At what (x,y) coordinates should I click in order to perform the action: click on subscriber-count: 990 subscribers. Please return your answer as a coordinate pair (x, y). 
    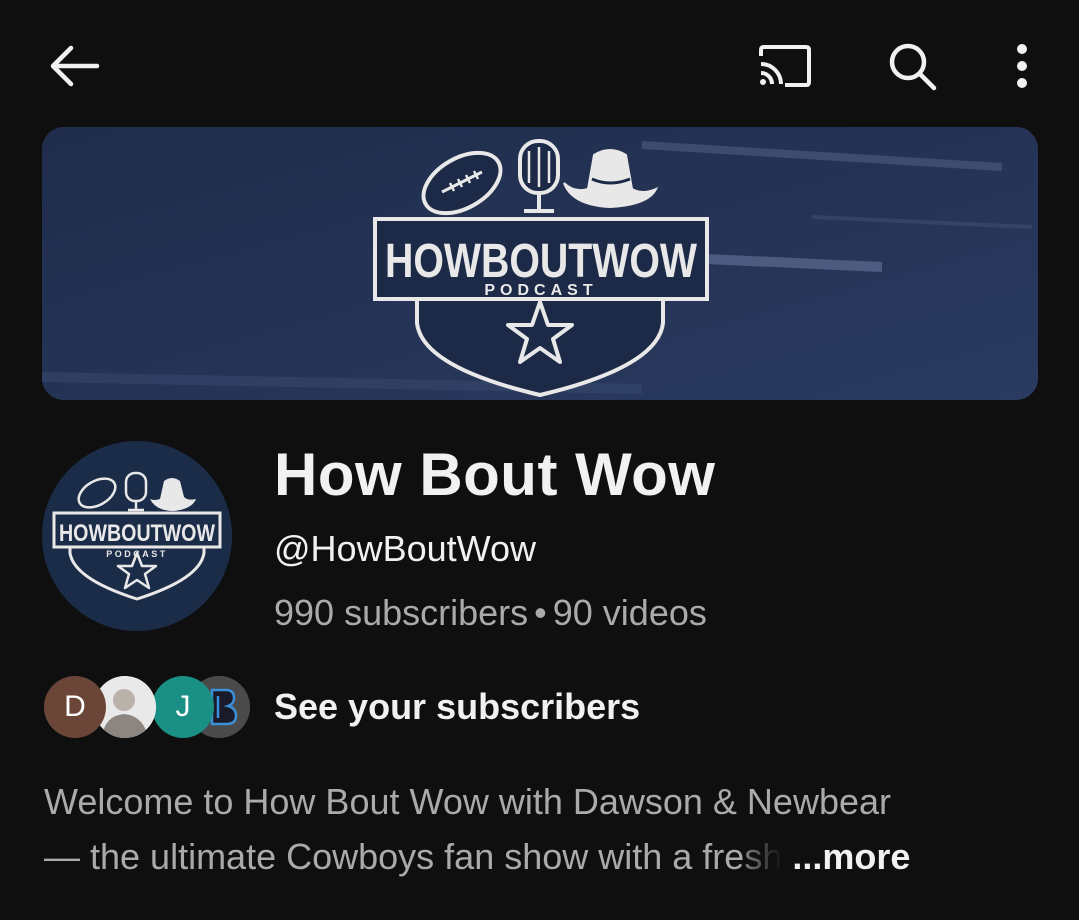
    Looking at the image, I should click on (401, 612).